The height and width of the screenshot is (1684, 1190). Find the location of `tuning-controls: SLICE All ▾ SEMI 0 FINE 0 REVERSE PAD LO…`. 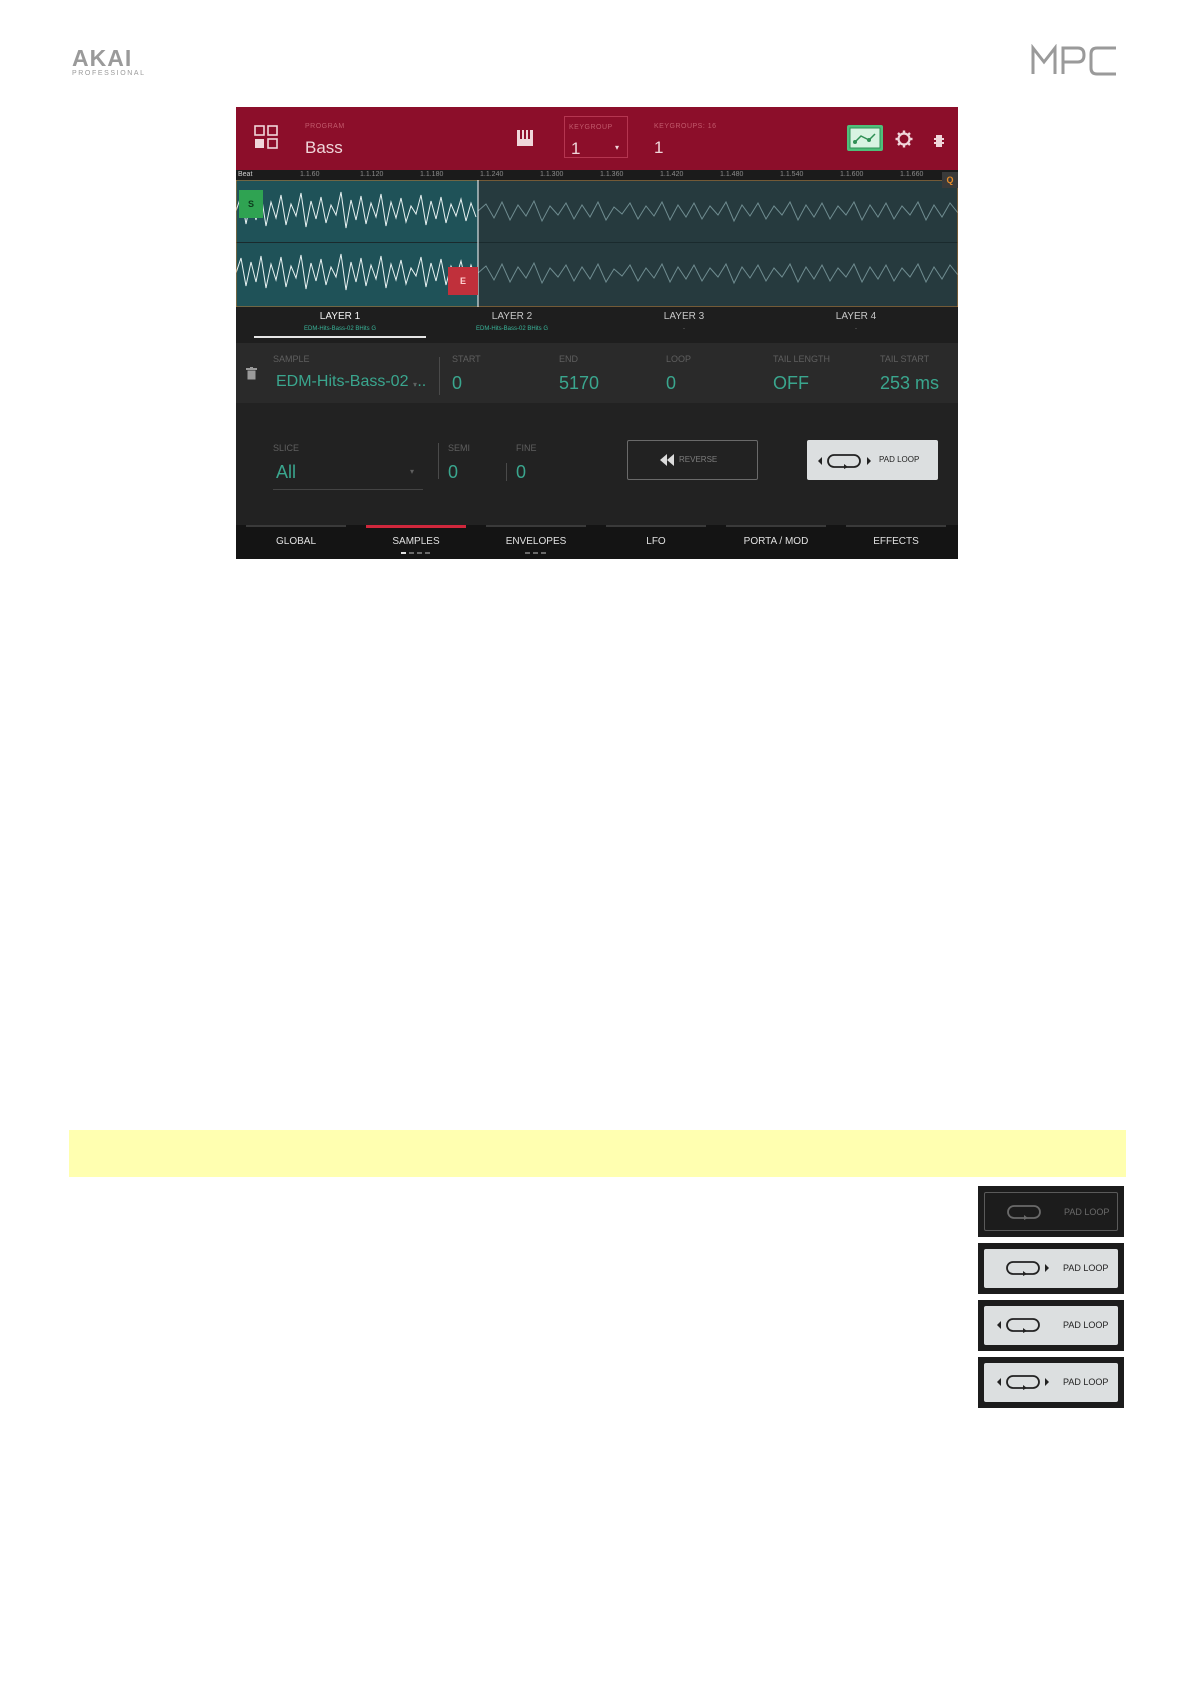

tuning-controls: SLICE All ▾ SEMI 0 FINE 0 REVERSE PAD LO… is located at coordinates (597, 464).